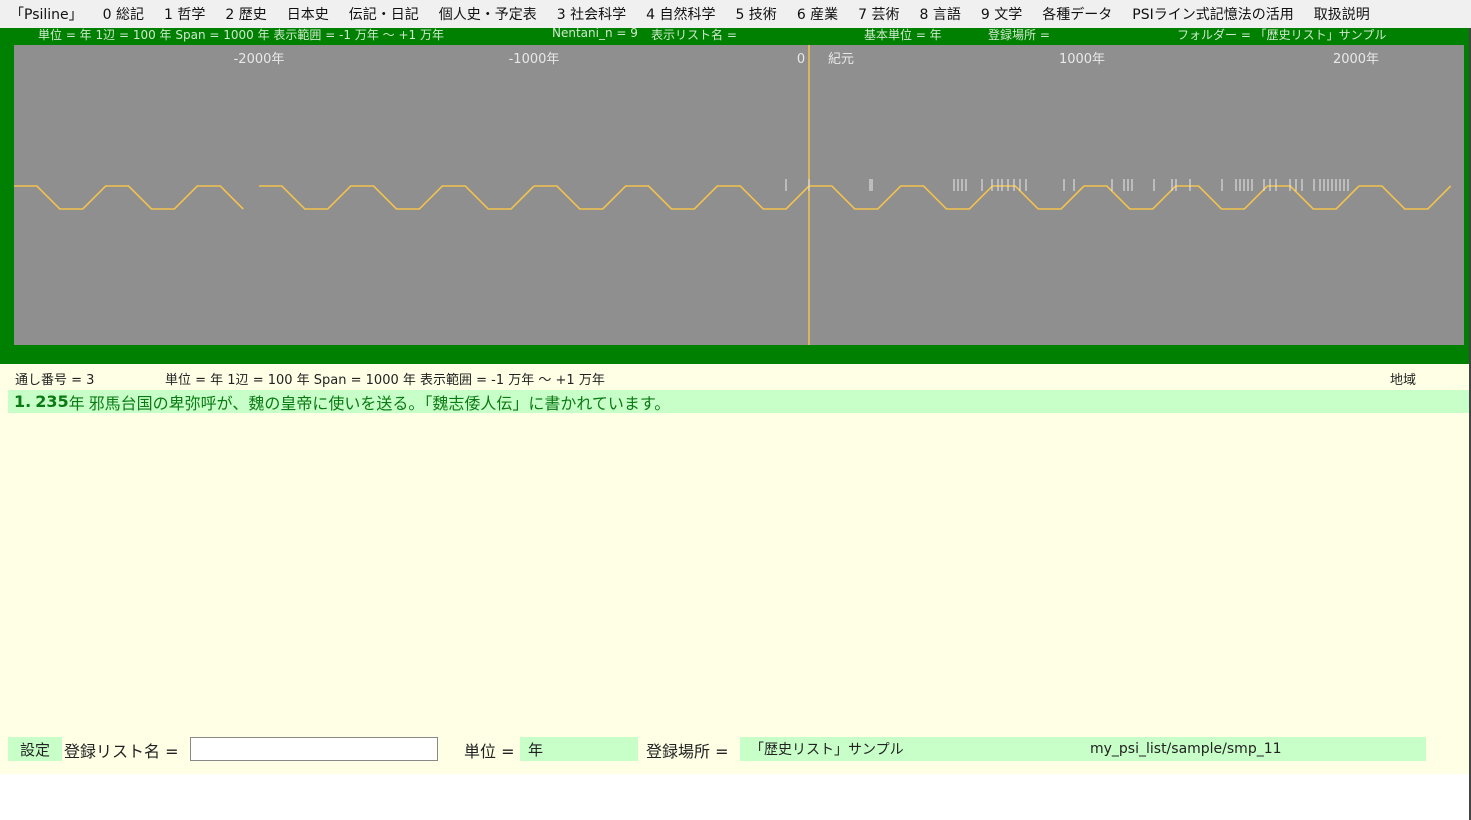 The image size is (1471, 820). What do you see at coordinates (536, 749) in the screenshot?
I see `unit-value: 年` at bounding box center [536, 749].